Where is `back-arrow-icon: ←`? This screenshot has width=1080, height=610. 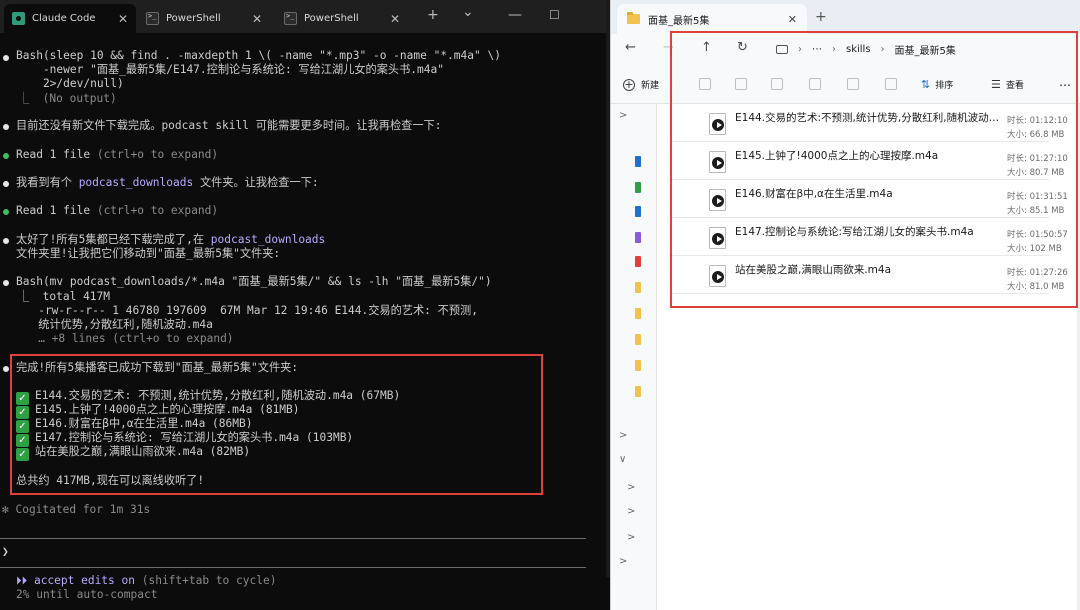 back-arrow-icon: ← is located at coordinates (630, 47).